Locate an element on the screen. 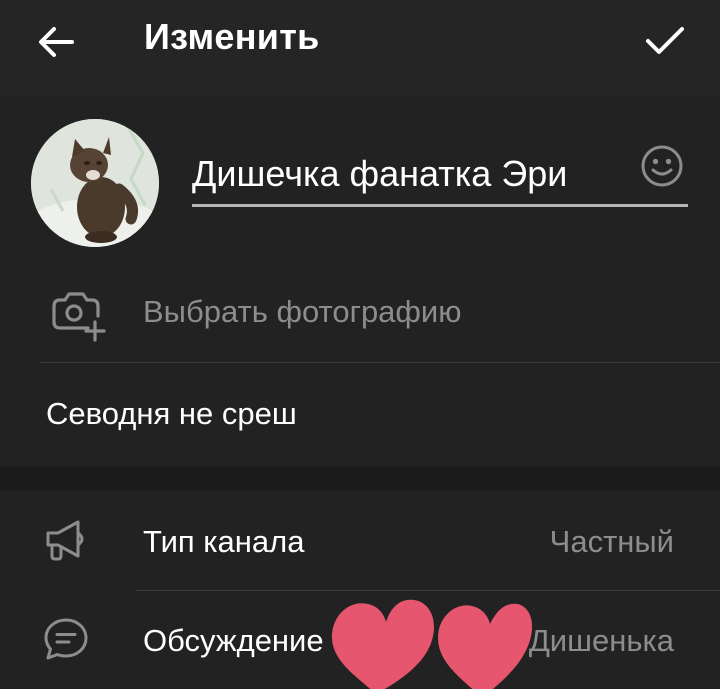 This screenshot has height=689, width=720. chat-bubble-icon is located at coordinates (66, 639).